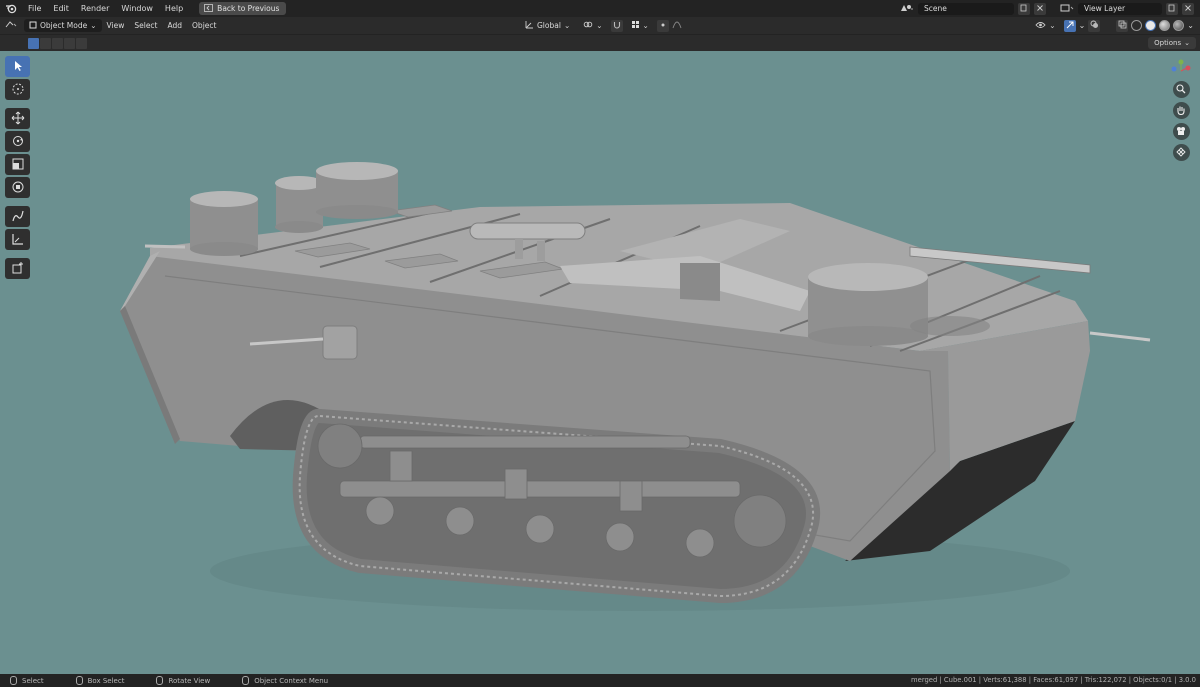  What do you see at coordinates (246, 680) in the screenshot?
I see `mouse-right-icon` at bounding box center [246, 680].